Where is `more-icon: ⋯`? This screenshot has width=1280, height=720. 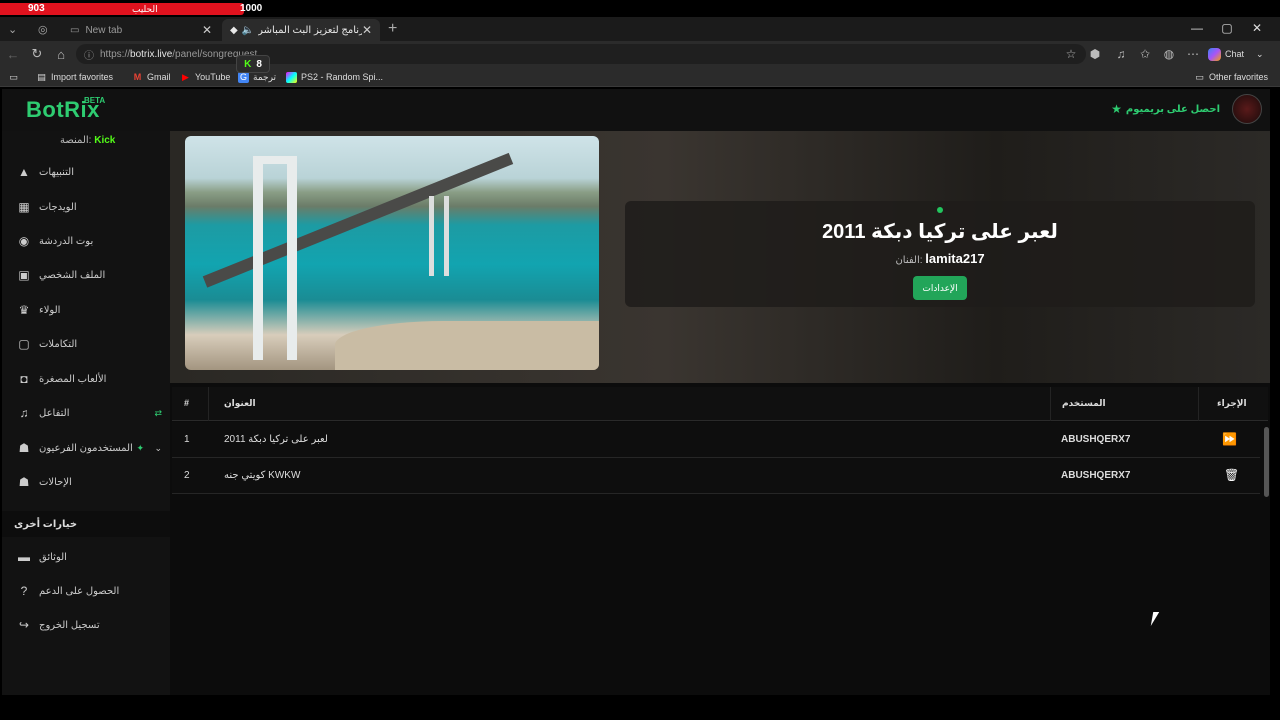 more-icon: ⋯ is located at coordinates (1193, 54).